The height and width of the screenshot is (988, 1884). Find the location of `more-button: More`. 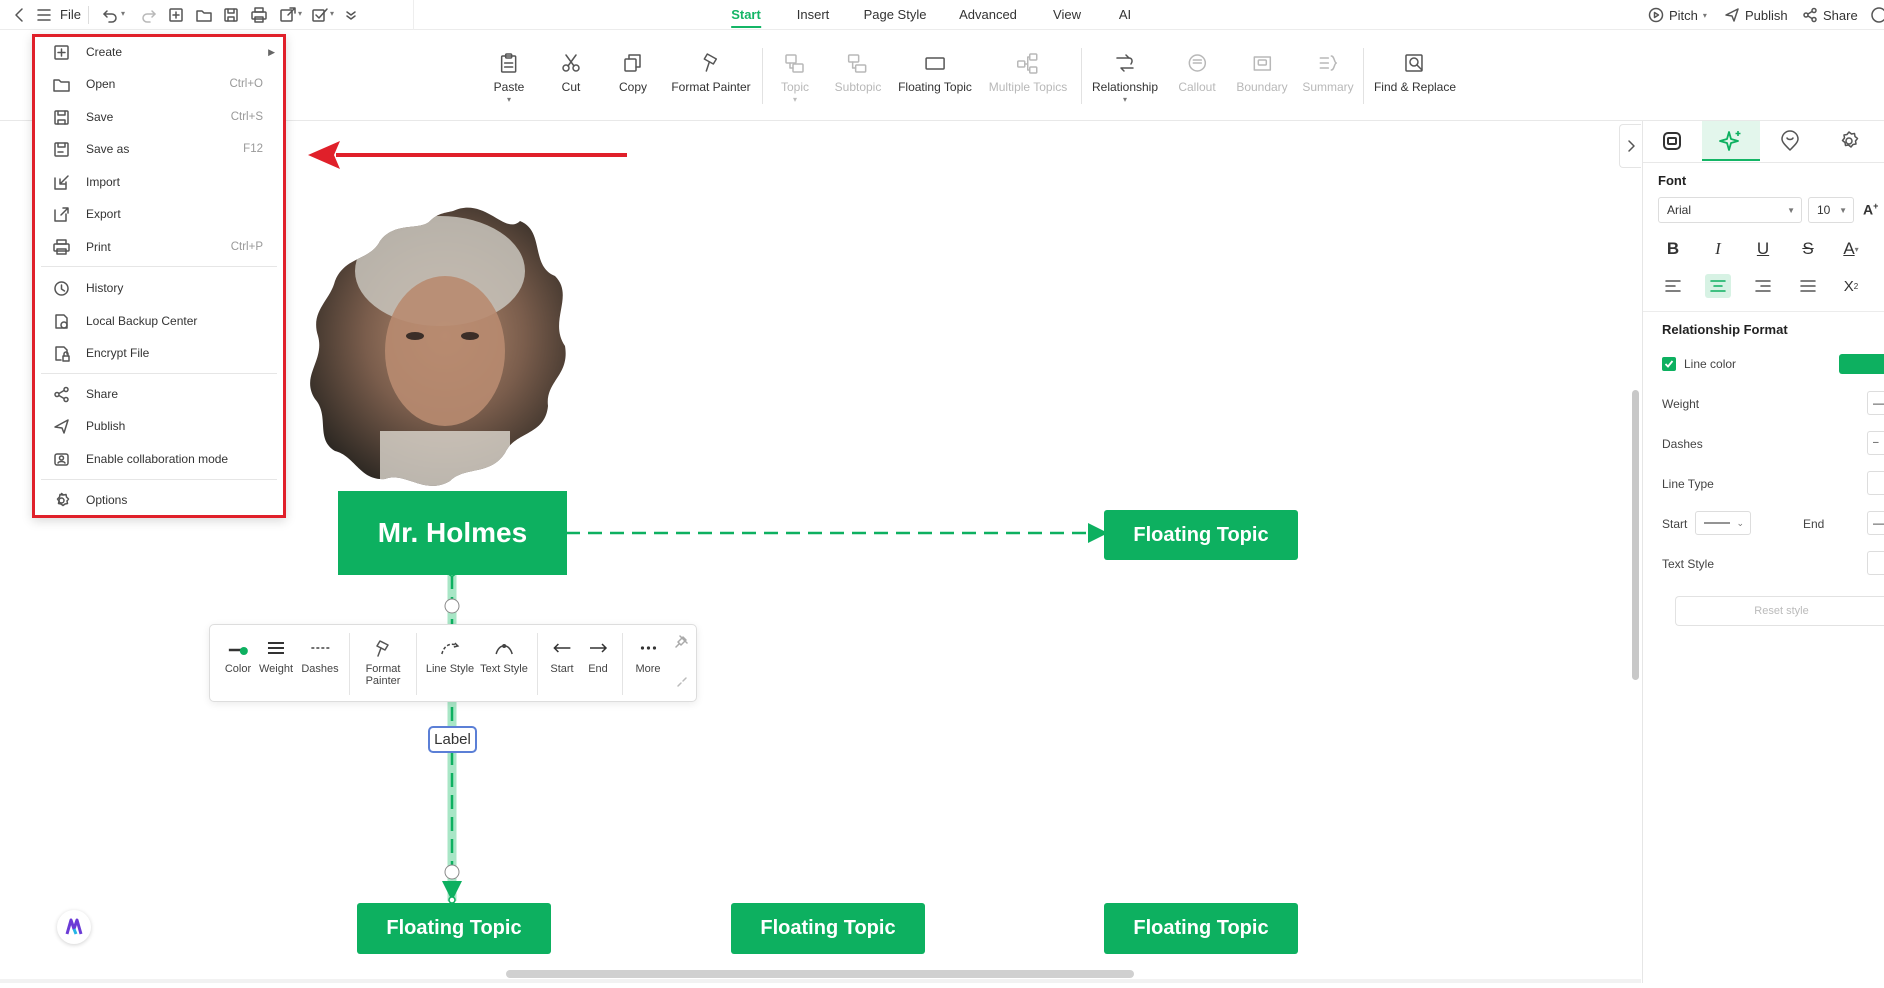

more-button: More is located at coordinates (648, 657).